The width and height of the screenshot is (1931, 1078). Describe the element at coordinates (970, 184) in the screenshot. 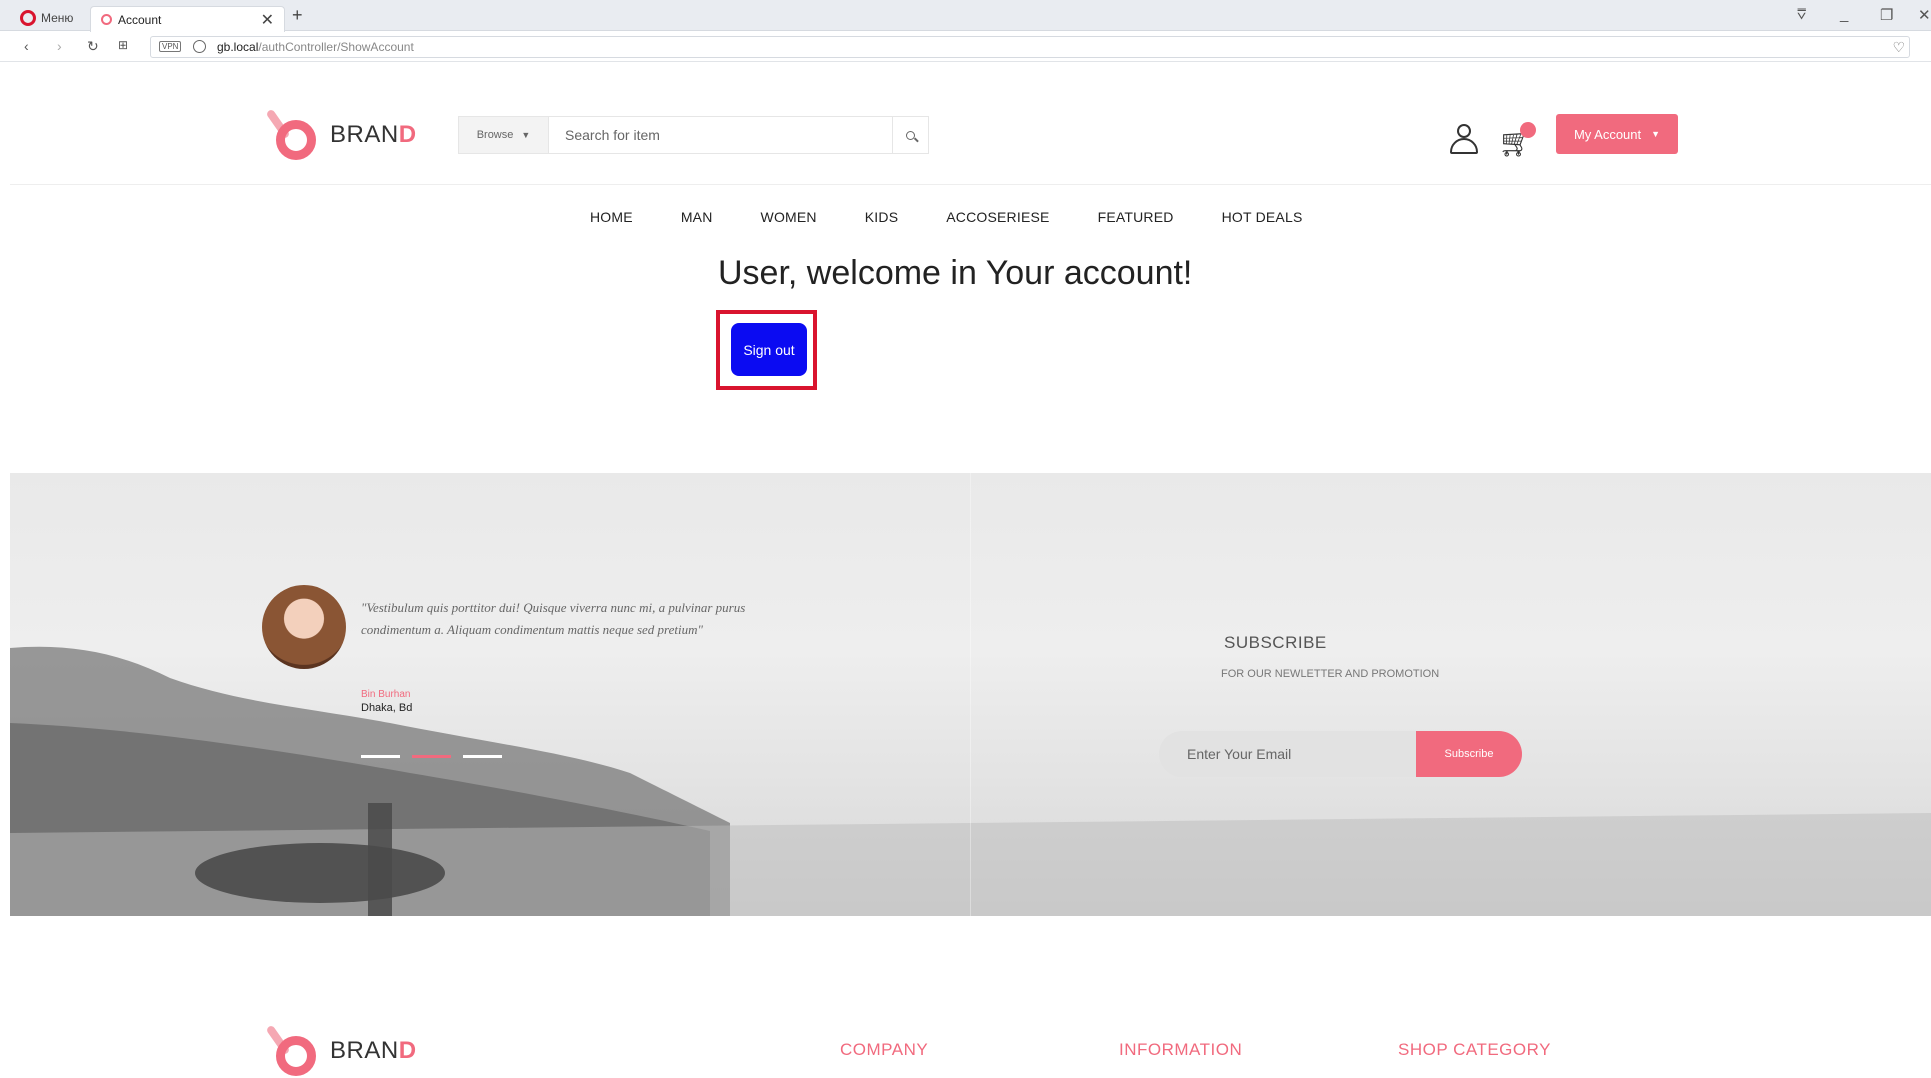

I see `header-divider` at that location.